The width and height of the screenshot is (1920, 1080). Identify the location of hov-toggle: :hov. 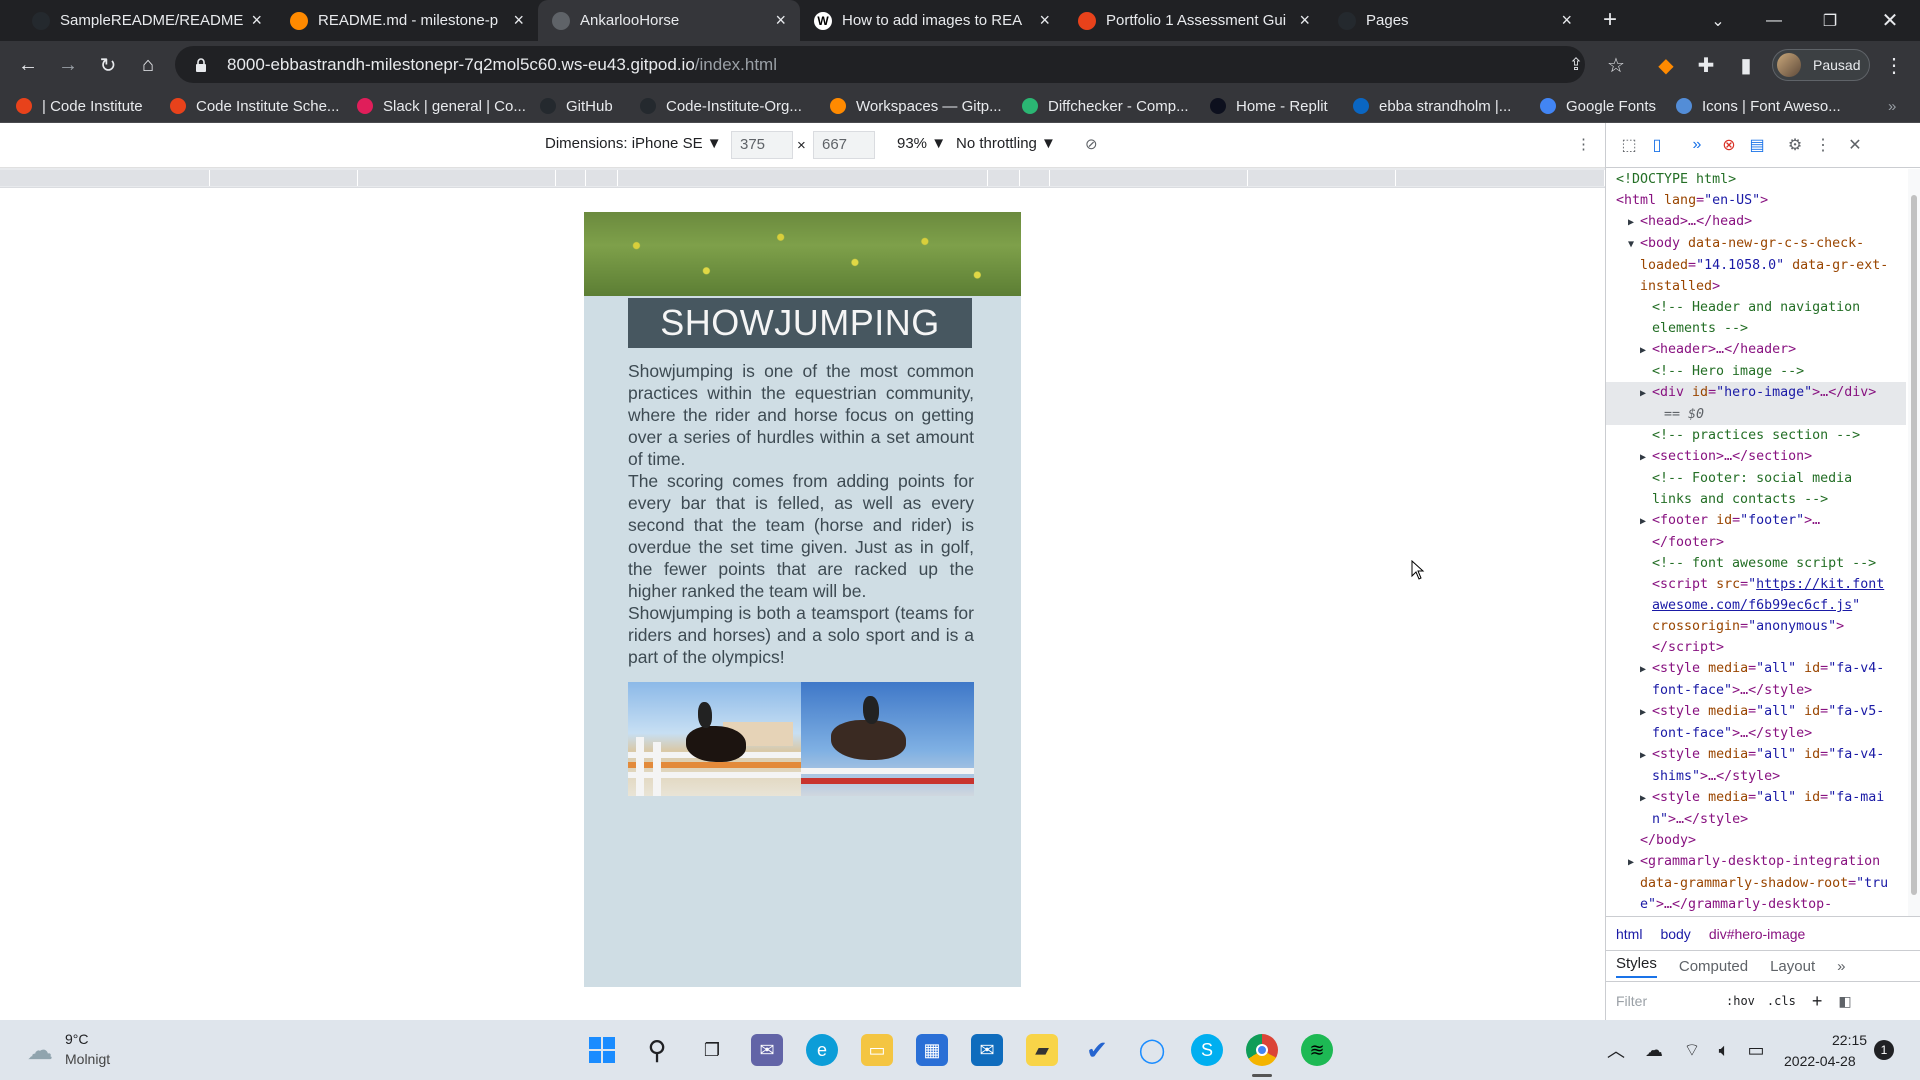
(1740, 1001).